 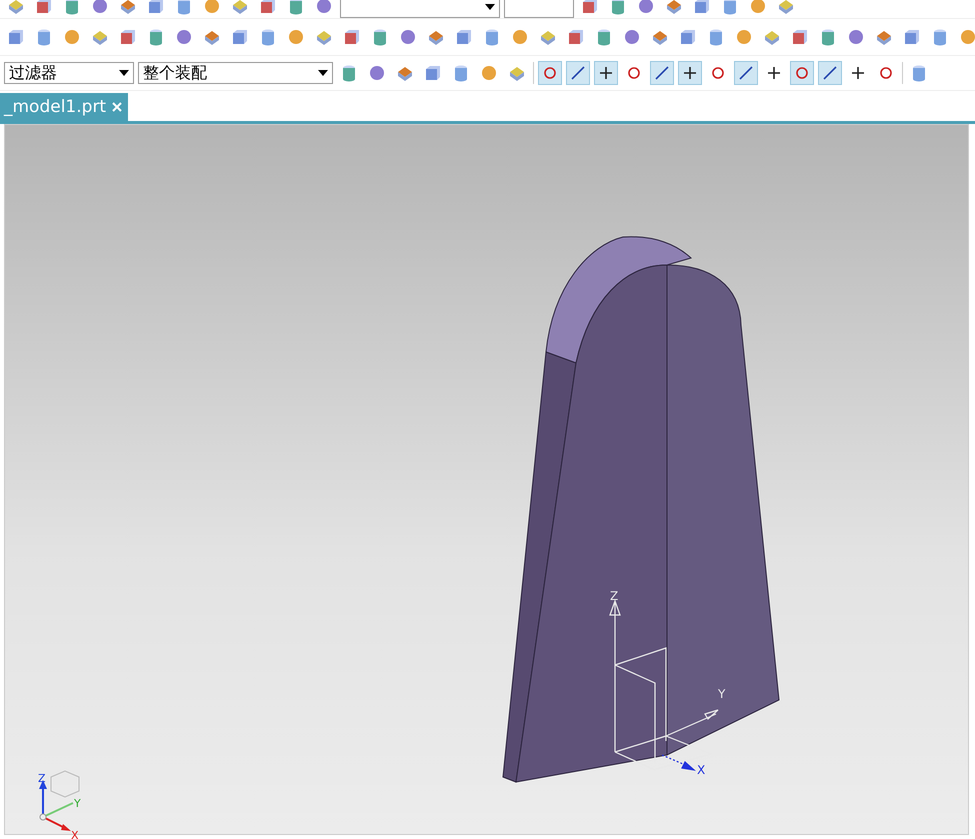 What do you see at coordinates (235, 73) in the screenshot?
I see `scope-dropdown: 整个装配` at bounding box center [235, 73].